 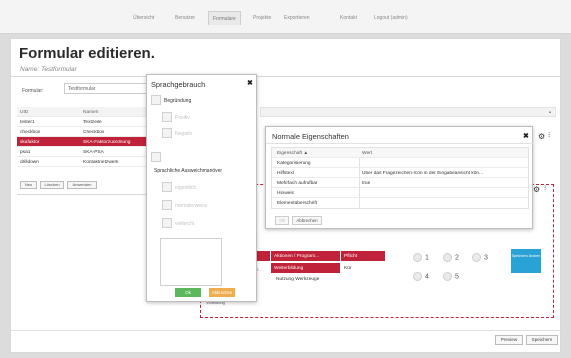 I want to click on checkbox-normalerweise, so click(x=167, y=205).